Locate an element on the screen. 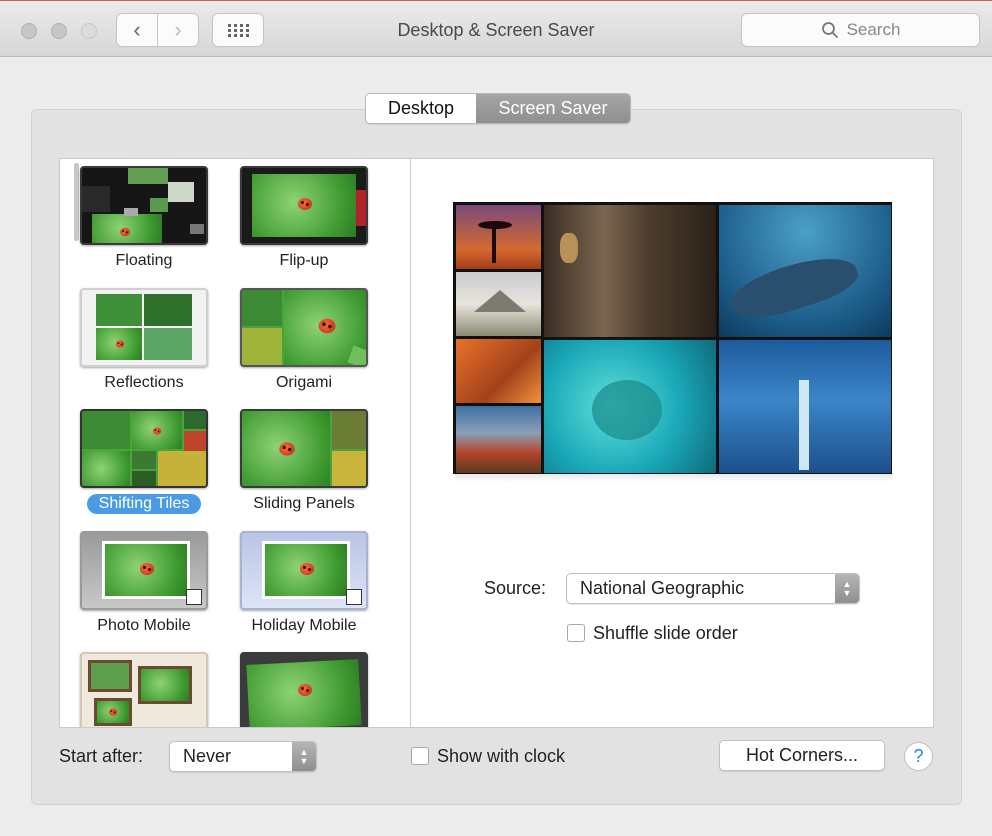 This screenshot has height=836, width=992. holiday-mobile-thumbnail is located at coordinates (304, 570).